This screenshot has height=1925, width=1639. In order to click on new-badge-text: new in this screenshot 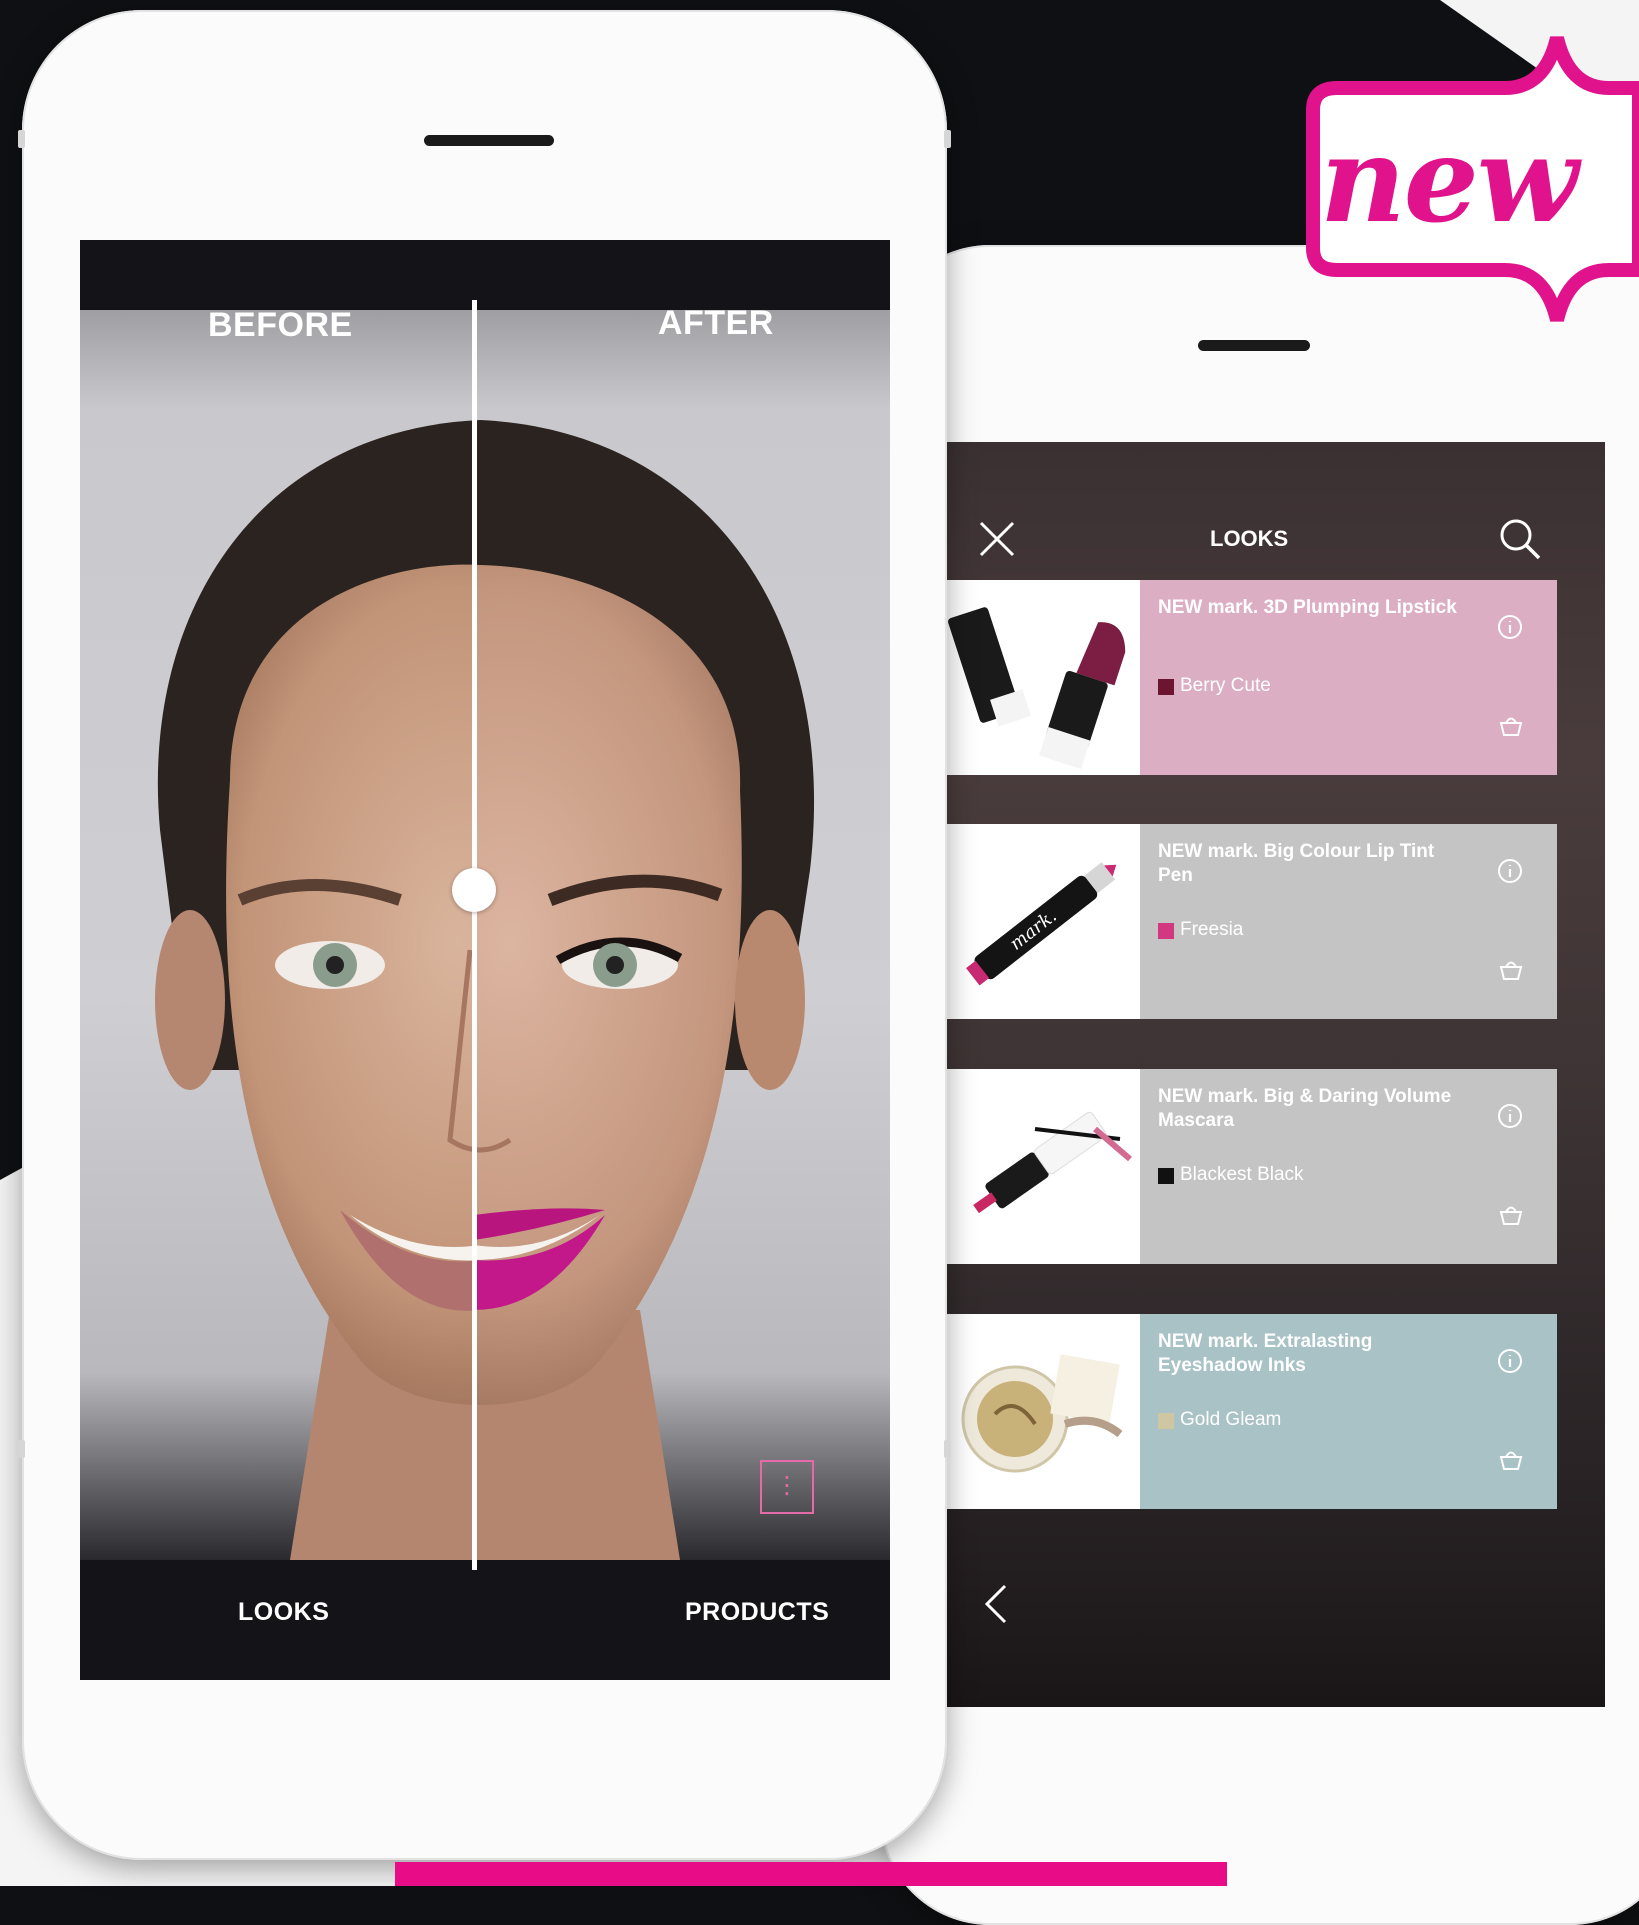, I will do `click(1449, 179)`.